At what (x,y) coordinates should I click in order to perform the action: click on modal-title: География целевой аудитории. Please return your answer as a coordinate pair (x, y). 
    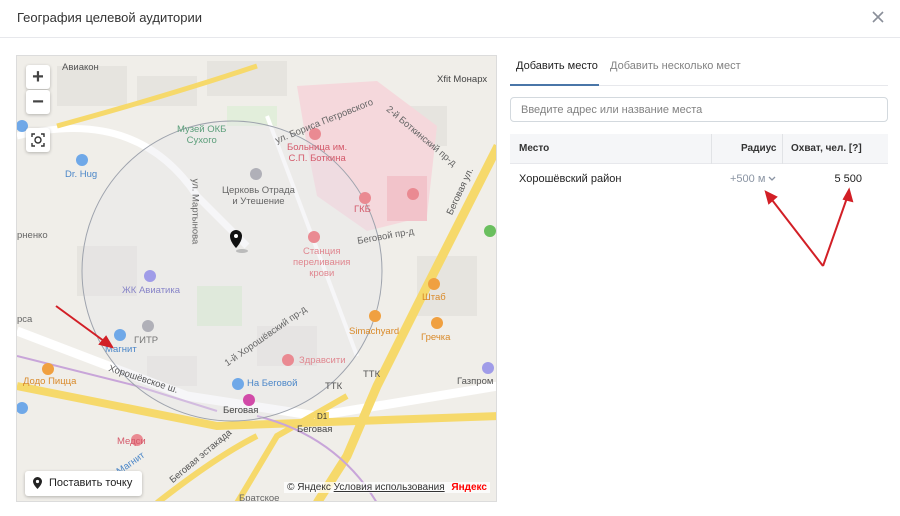
    Looking at the image, I should click on (110, 17).